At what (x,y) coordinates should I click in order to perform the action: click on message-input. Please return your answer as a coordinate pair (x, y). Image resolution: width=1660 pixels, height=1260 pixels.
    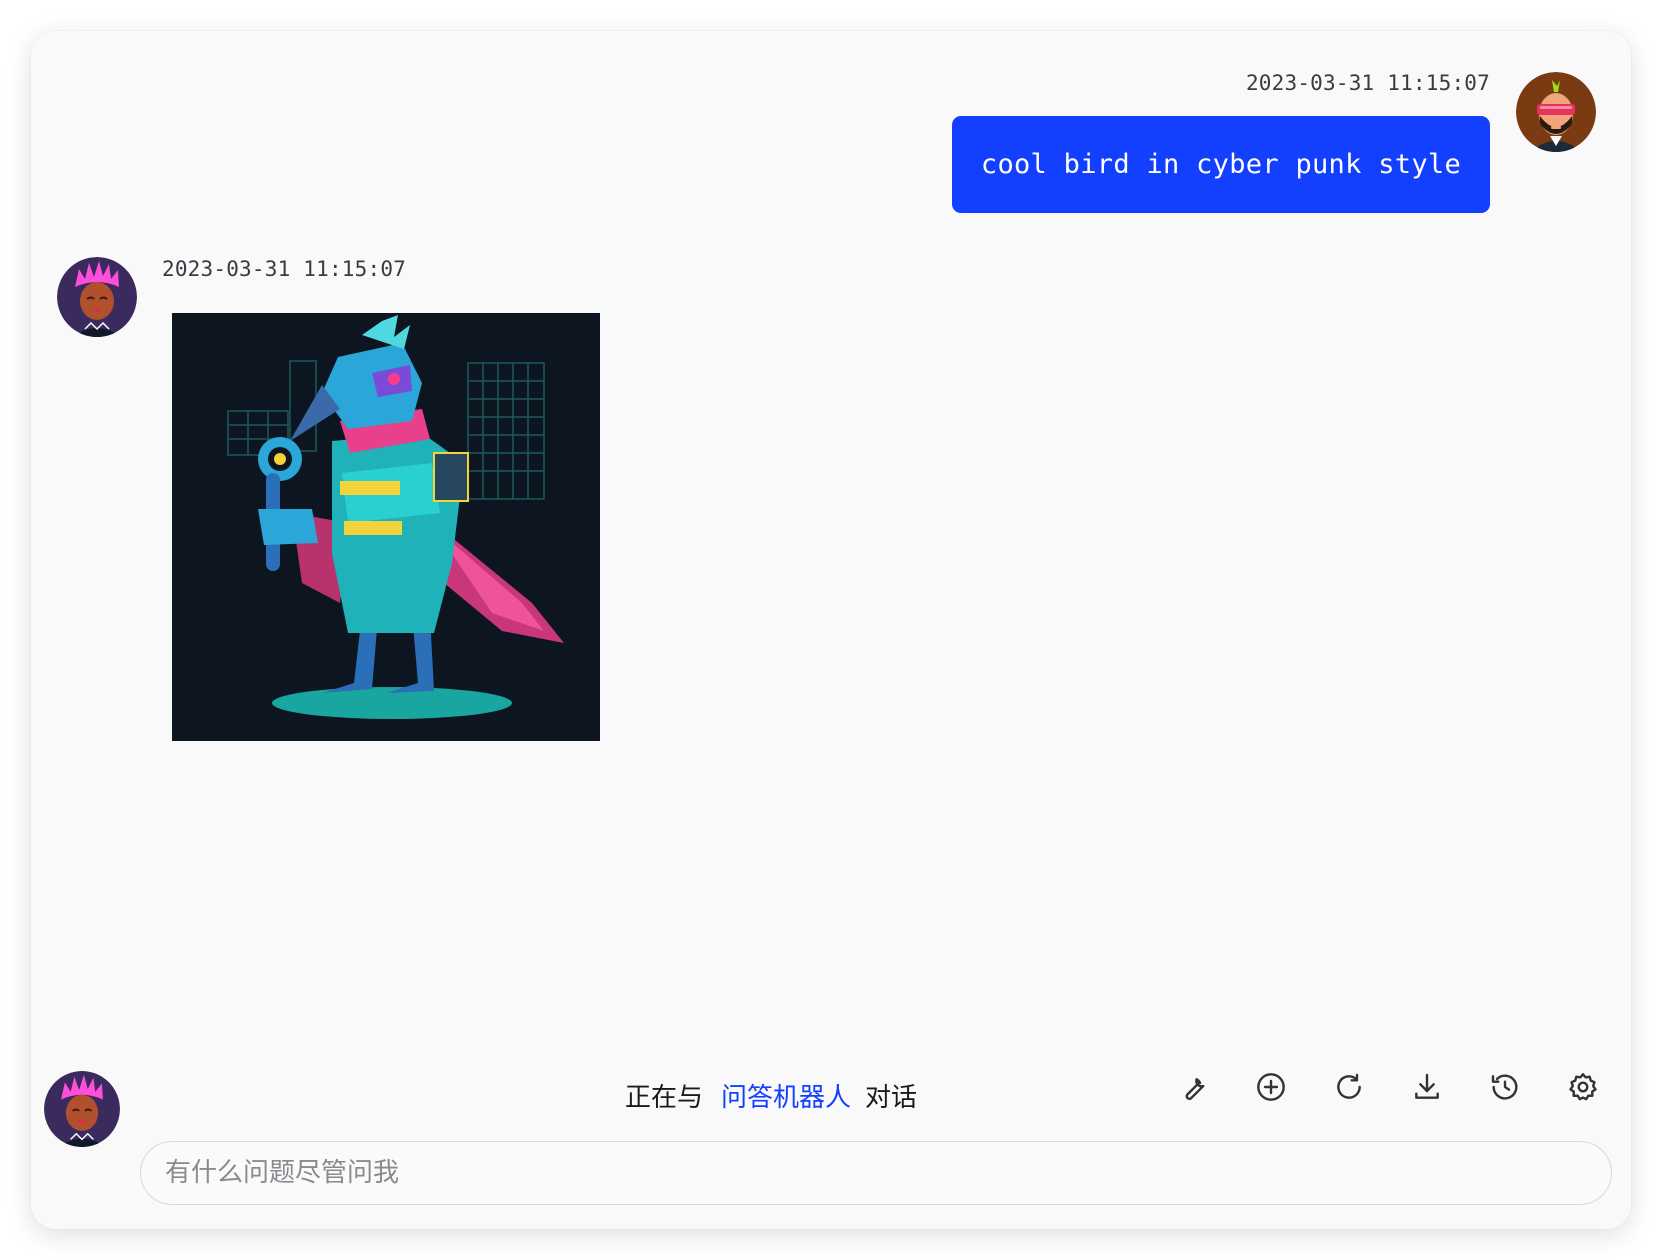
    Looking at the image, I should click on (876, 1173).